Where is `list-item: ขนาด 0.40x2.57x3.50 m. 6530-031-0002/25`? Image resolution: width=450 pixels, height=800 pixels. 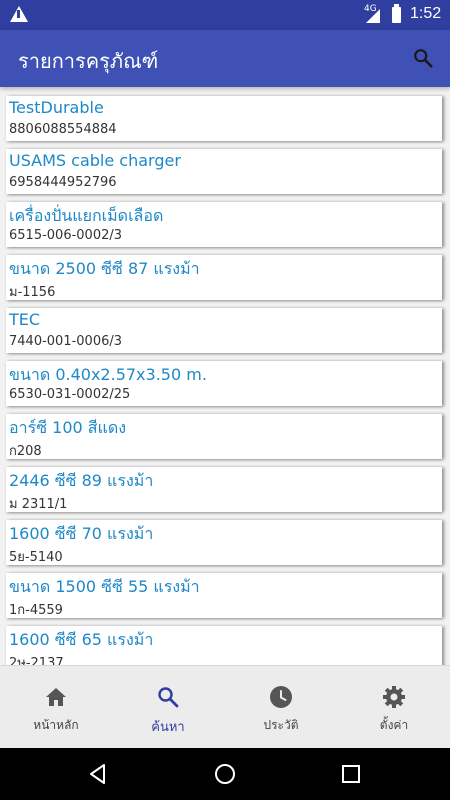 list-item: ขนาด 0.40x2.57x3.50 m. 6530-031-0002/25 is located at coordinates (224, 383).